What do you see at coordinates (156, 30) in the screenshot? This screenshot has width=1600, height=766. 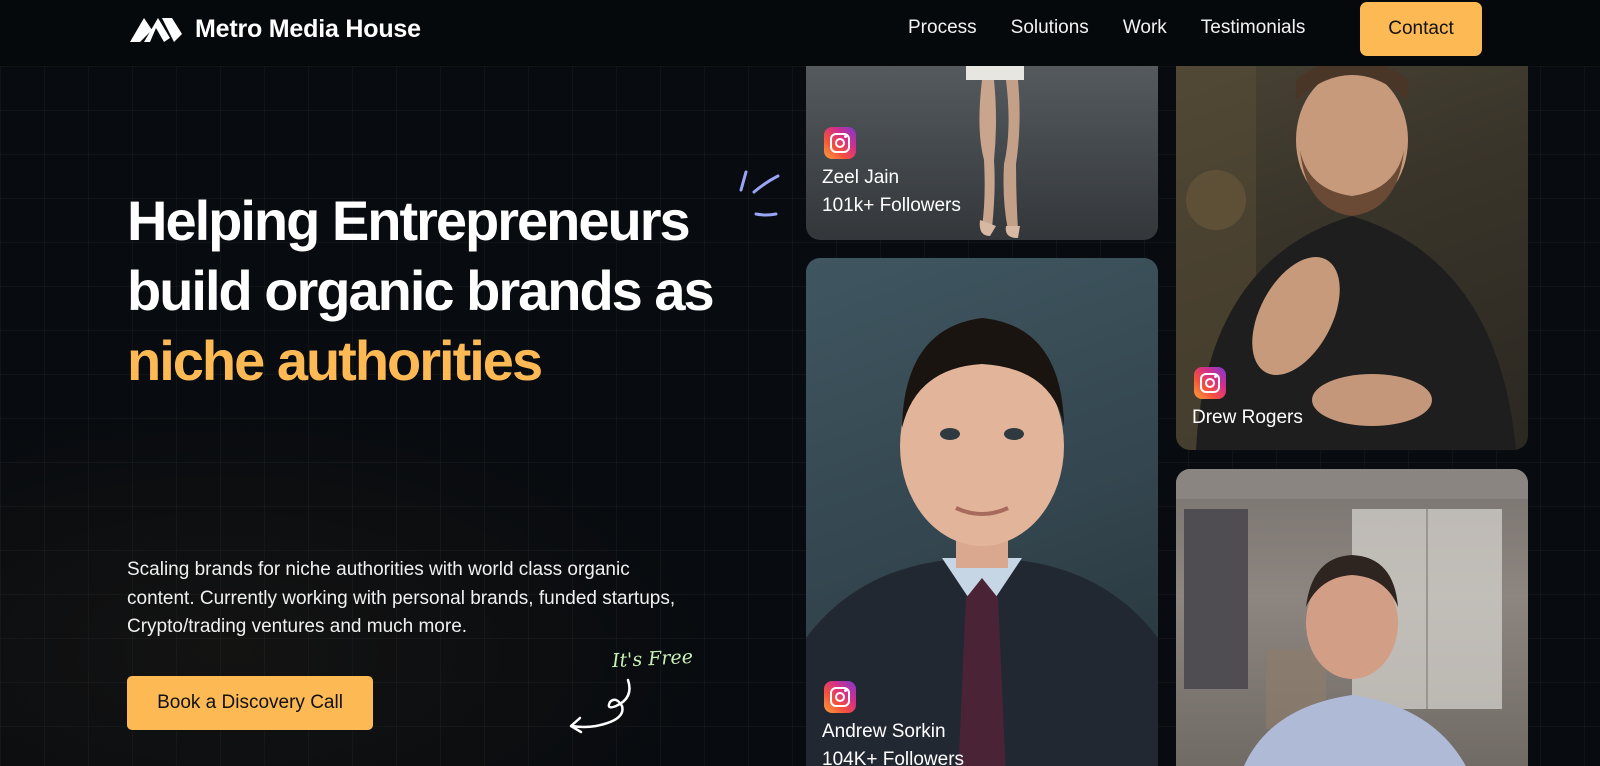 I see `logo-mark-icon` at bounding box center [156, 30].